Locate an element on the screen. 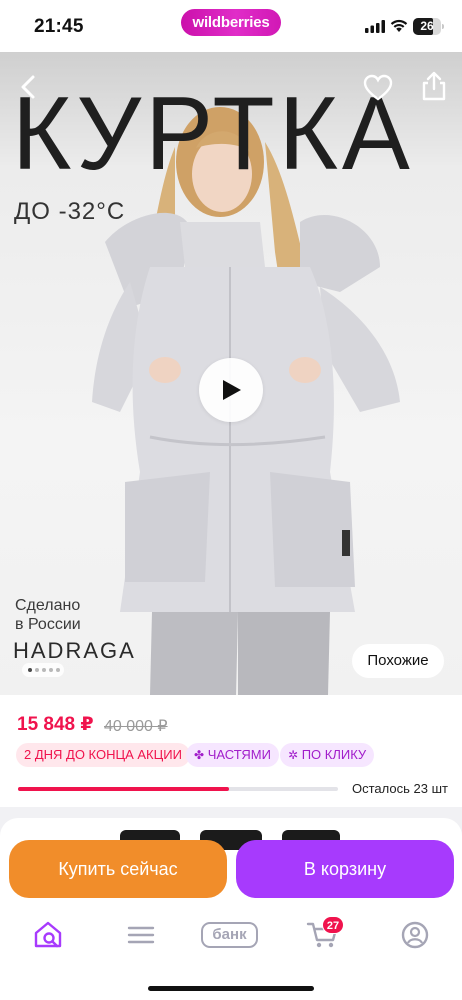 The height and width of the screenshot is (1000, 462). gallery-pagination is located at coordinates (43, 670).